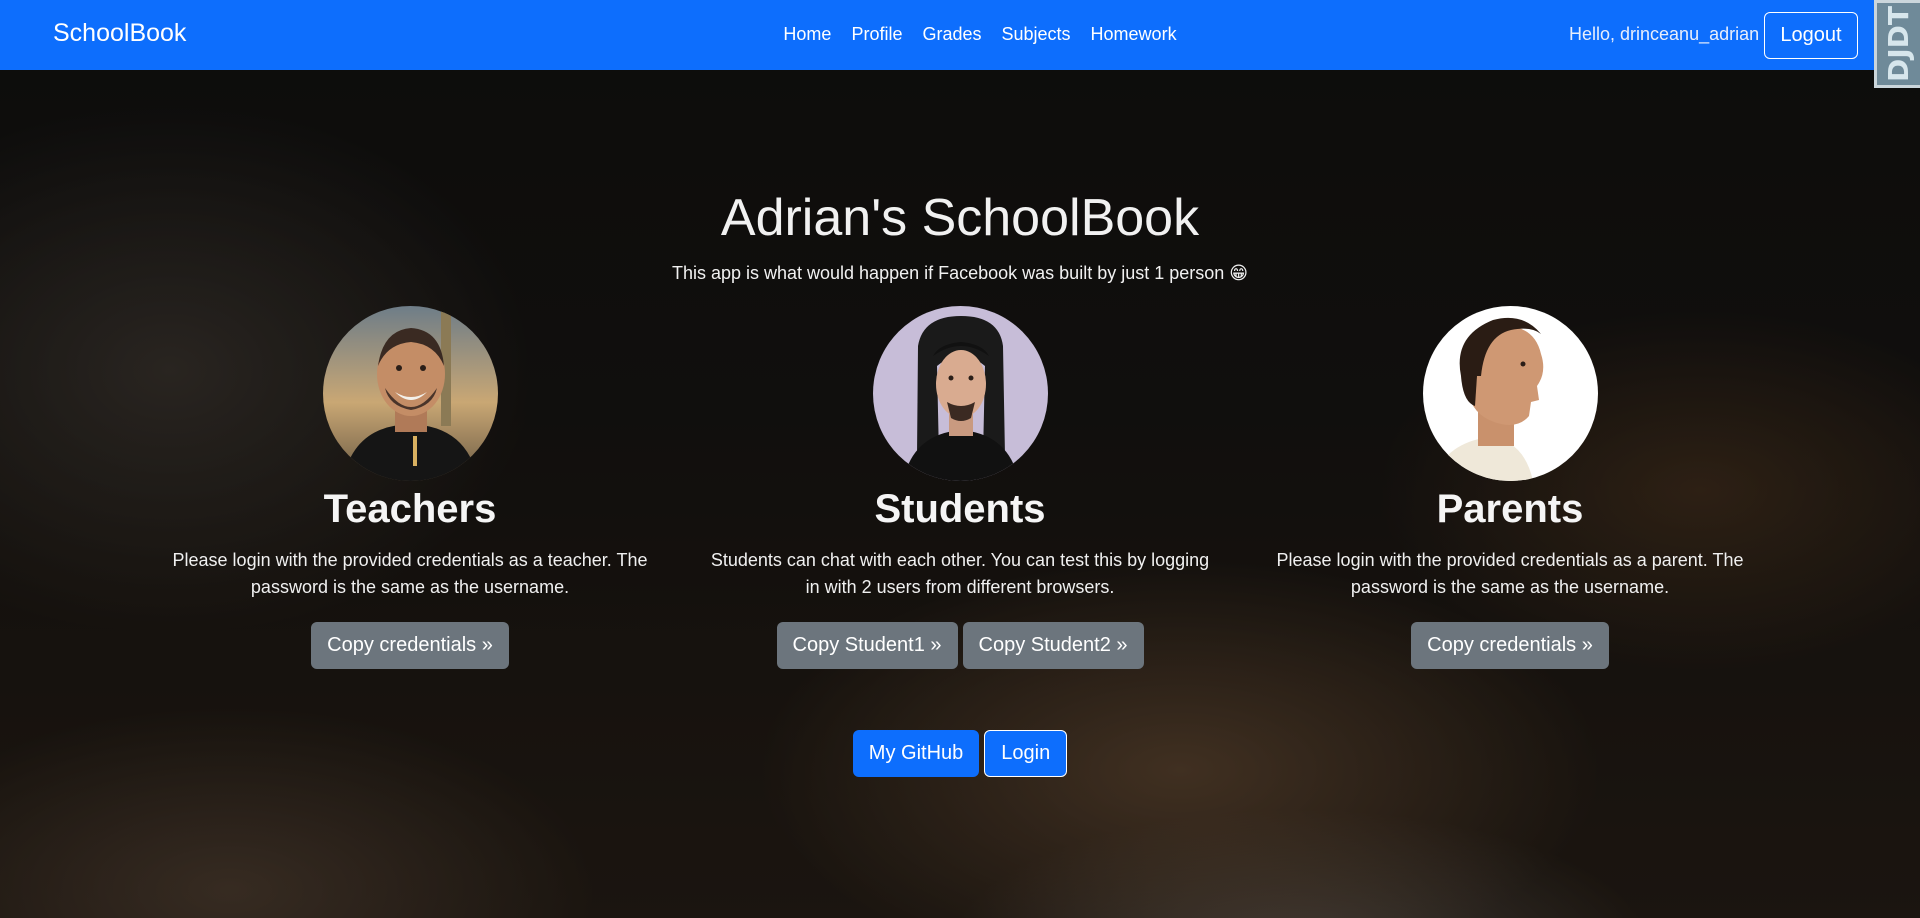 The image size is (1920, 918). I want to click on parent-avatar, so click(1510, 393).